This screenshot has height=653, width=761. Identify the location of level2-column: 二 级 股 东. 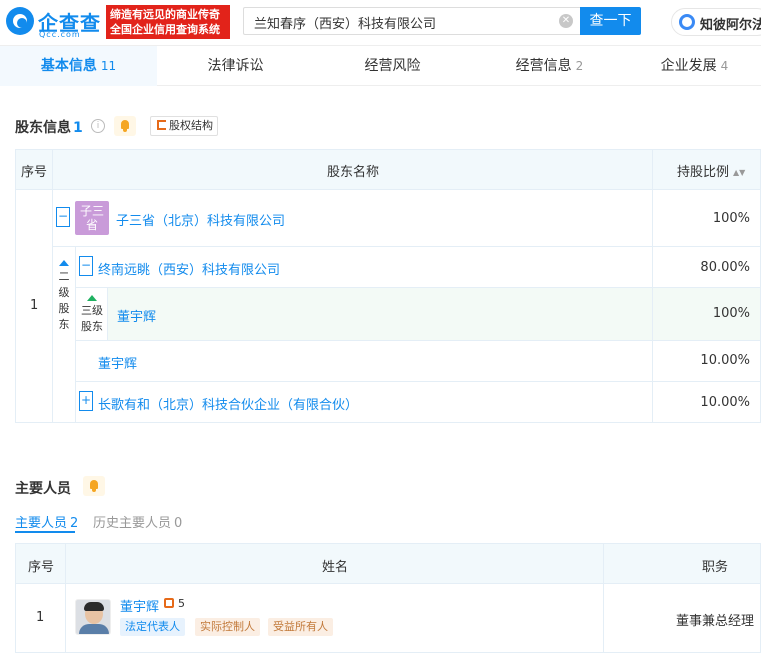
(64, 334).